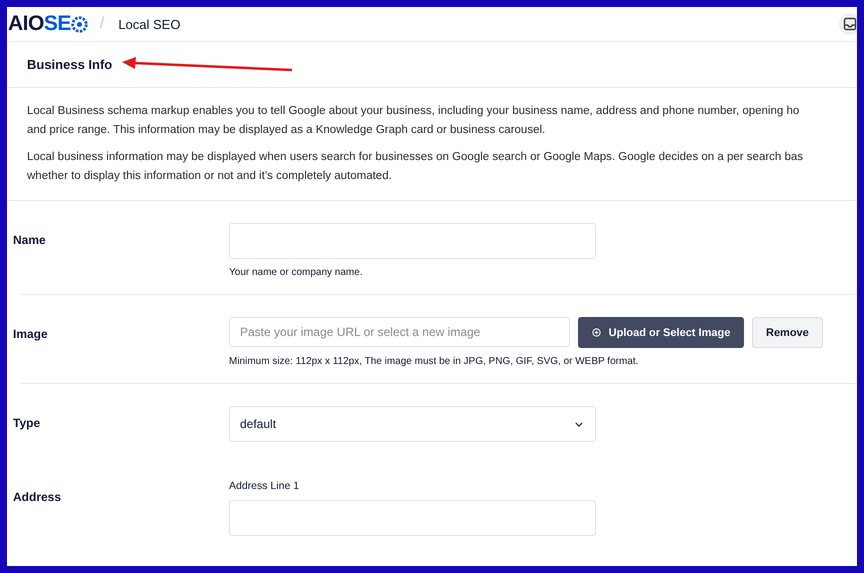  I want to click on field-label: Image, so click(31, 334).